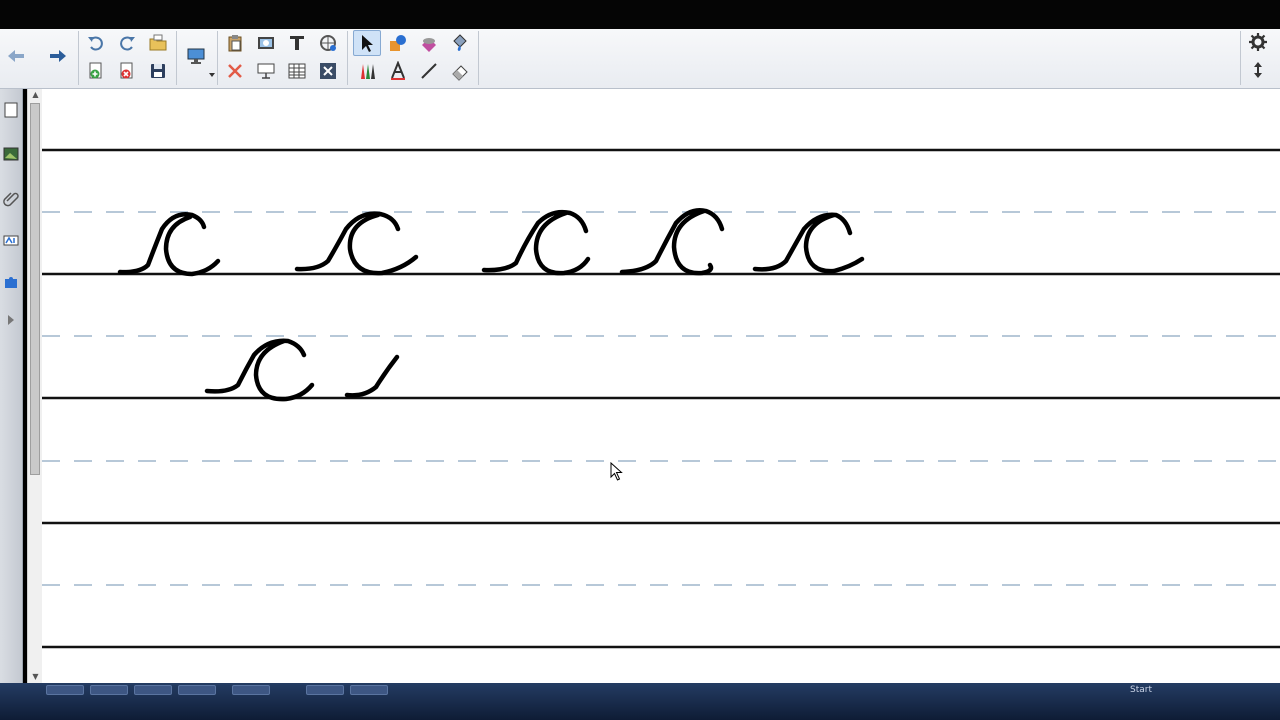 The height and width of the screenshot is (720, 1280). Describe the element at coordinates (616, 471) in the screenshot. I see `mouse-cursor-icon` at that location.